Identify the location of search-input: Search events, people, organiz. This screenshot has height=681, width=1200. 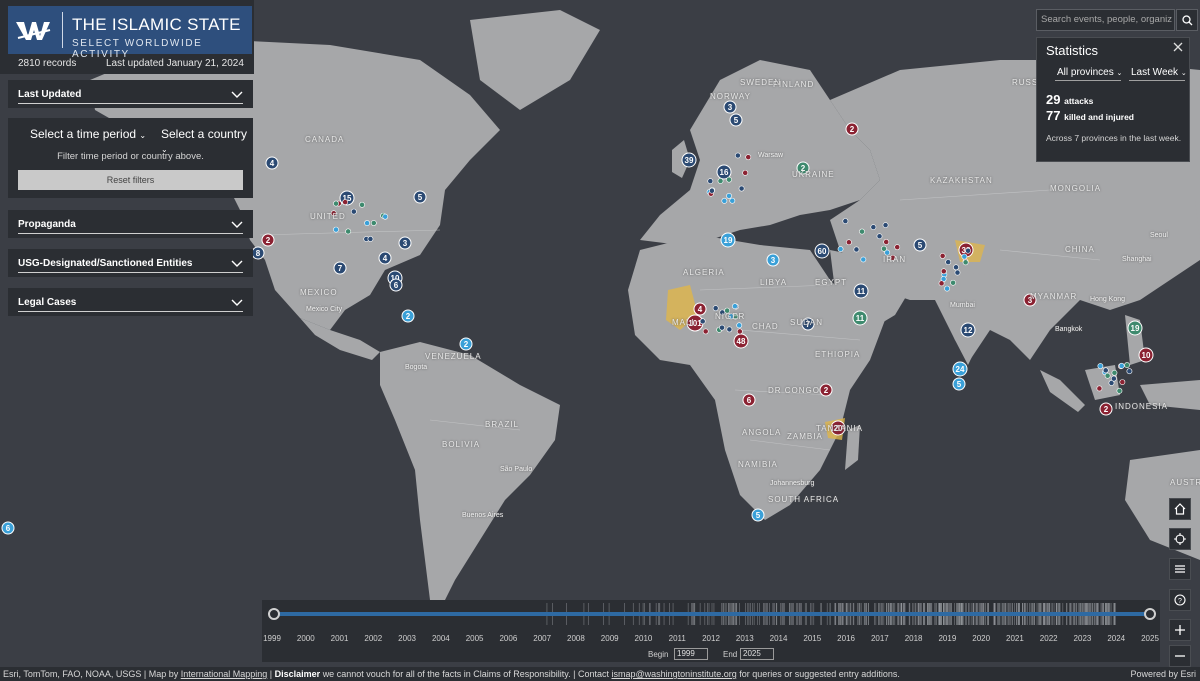
(1105, 20).